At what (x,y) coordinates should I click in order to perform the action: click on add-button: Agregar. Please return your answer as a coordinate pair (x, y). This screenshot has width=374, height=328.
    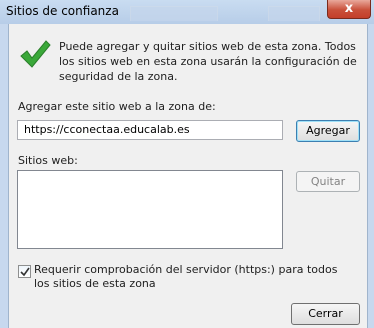
    Looking at the image, I should click on (328, 131).